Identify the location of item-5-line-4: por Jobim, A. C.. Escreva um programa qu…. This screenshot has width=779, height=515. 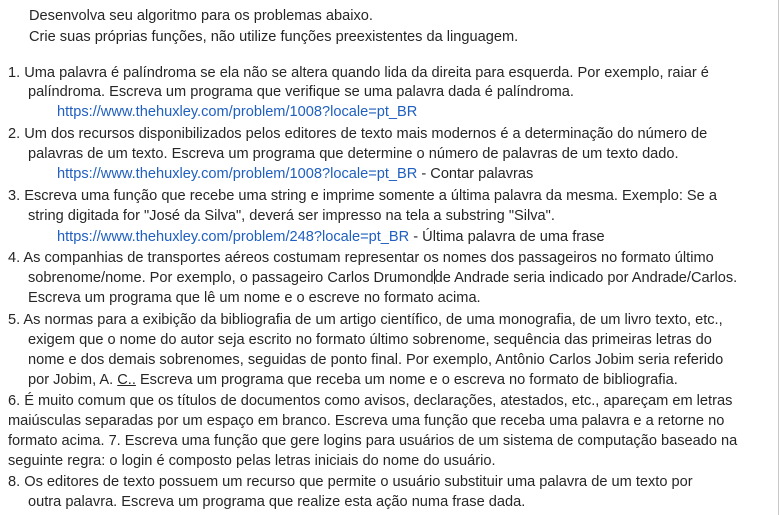
(353, 380).